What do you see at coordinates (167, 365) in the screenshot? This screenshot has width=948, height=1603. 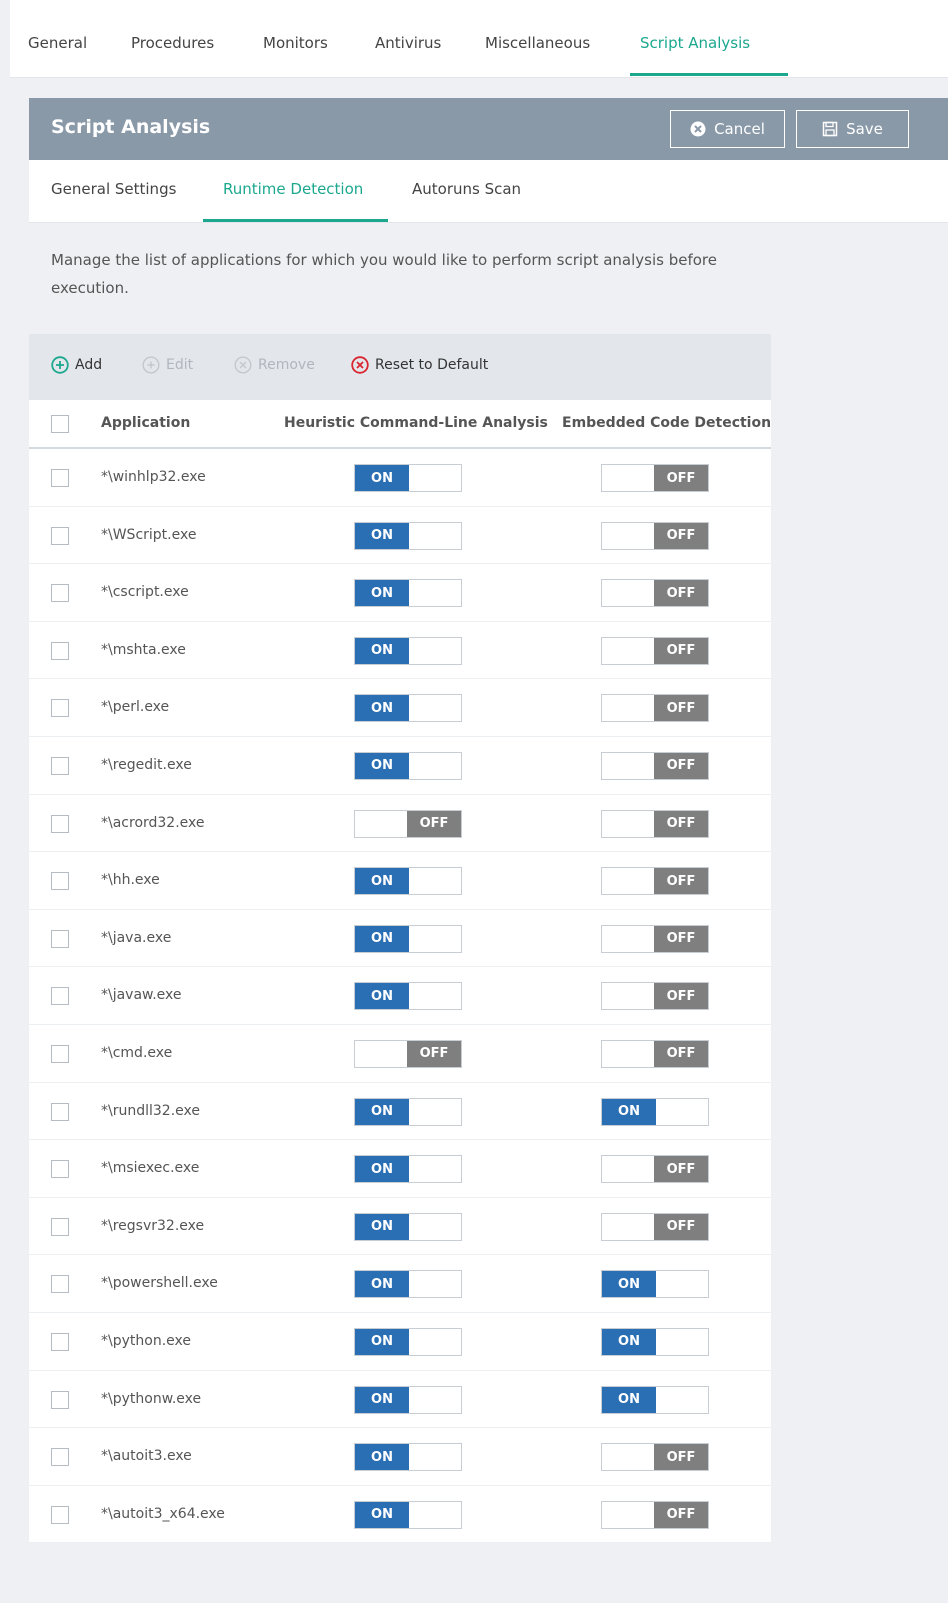 I see `edit-button: Edit` at bounding box center [167, 365].